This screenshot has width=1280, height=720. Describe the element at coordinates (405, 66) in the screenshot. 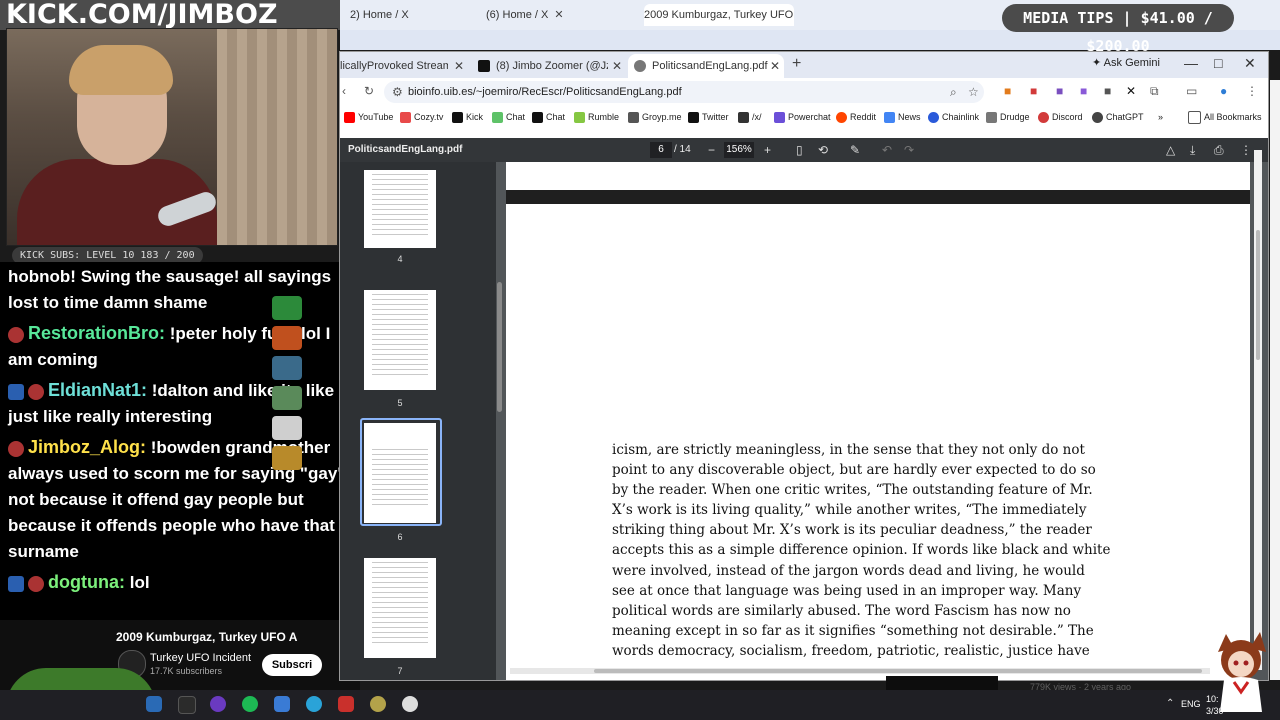

I see `tab-stream: licallyProvoked Stream - W✕` at that location.